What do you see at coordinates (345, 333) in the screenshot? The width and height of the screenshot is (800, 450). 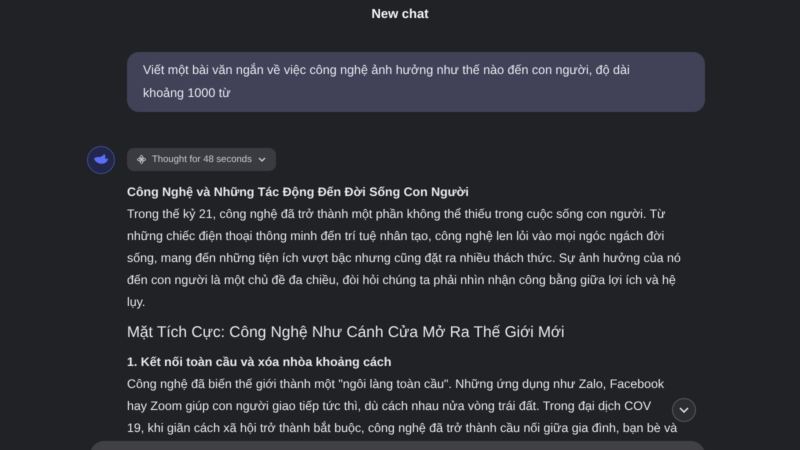 I see `section-heading: Mặt Tích Cực: Công Nghệ Như Cánh Cửa Mở Ra Thế Giới Mới` at bounding box center [345, 333].